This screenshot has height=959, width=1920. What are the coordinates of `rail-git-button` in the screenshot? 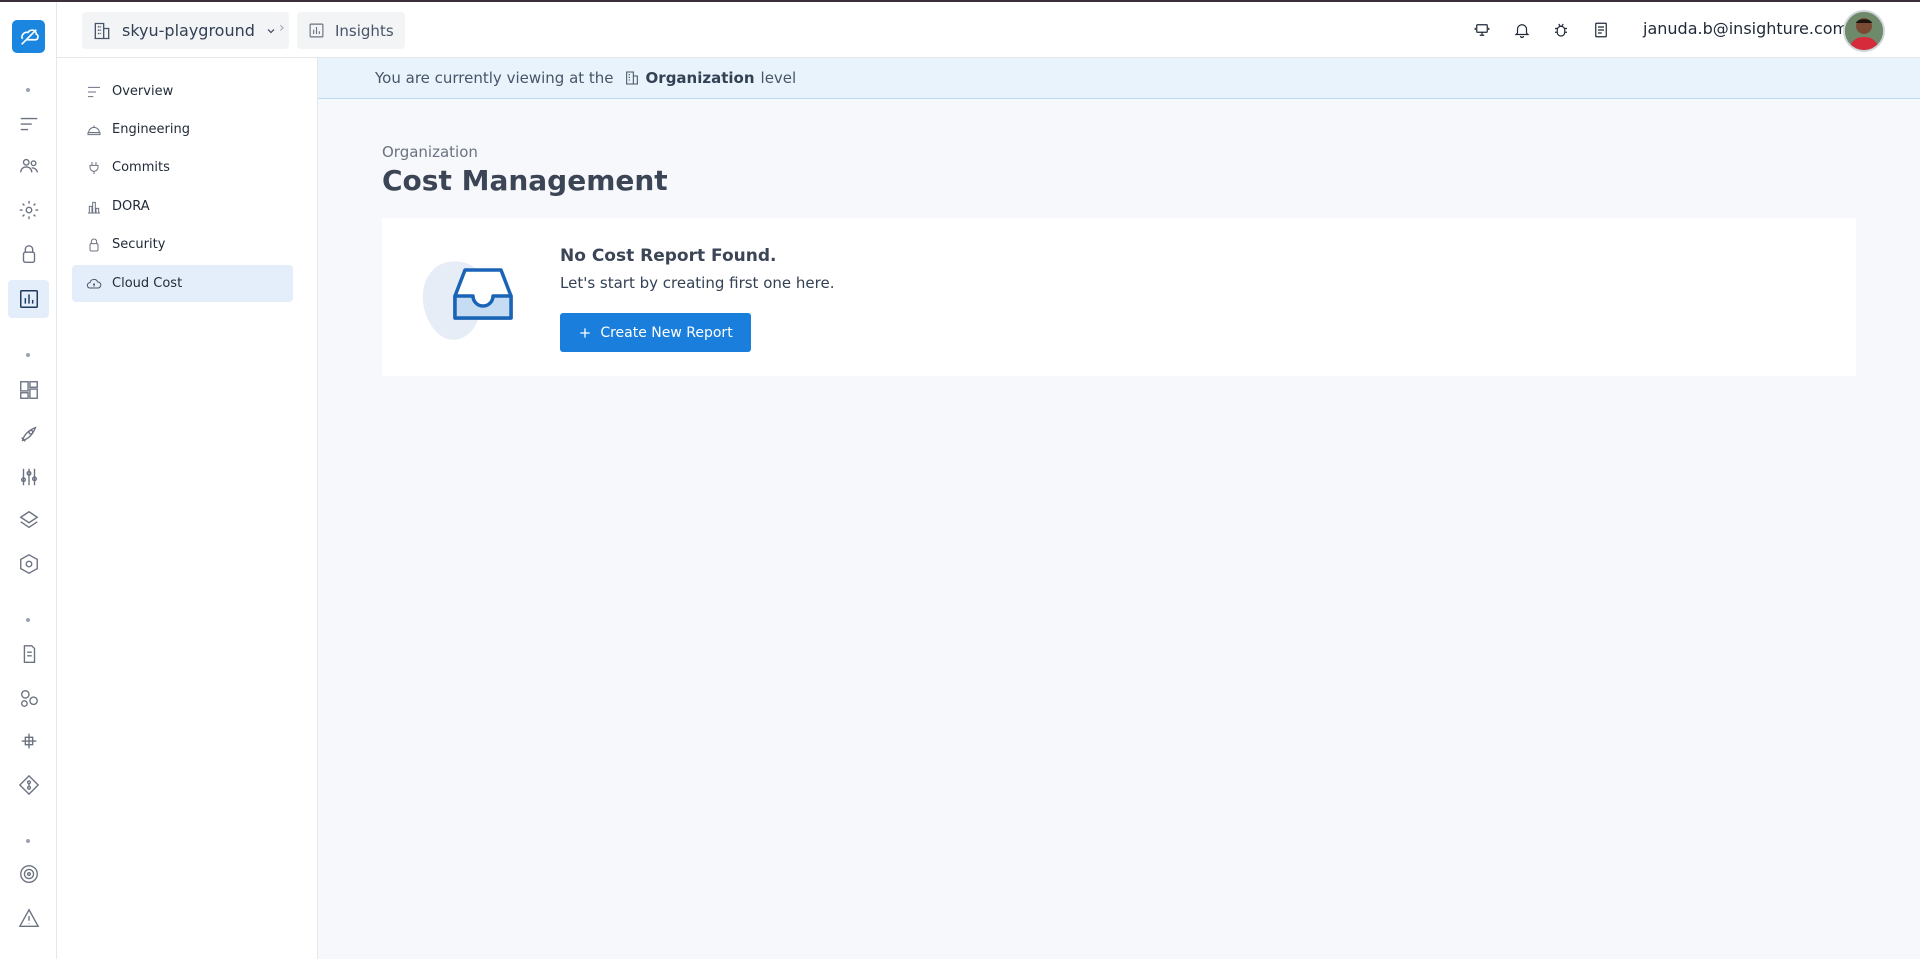 It's located at (28, 785).